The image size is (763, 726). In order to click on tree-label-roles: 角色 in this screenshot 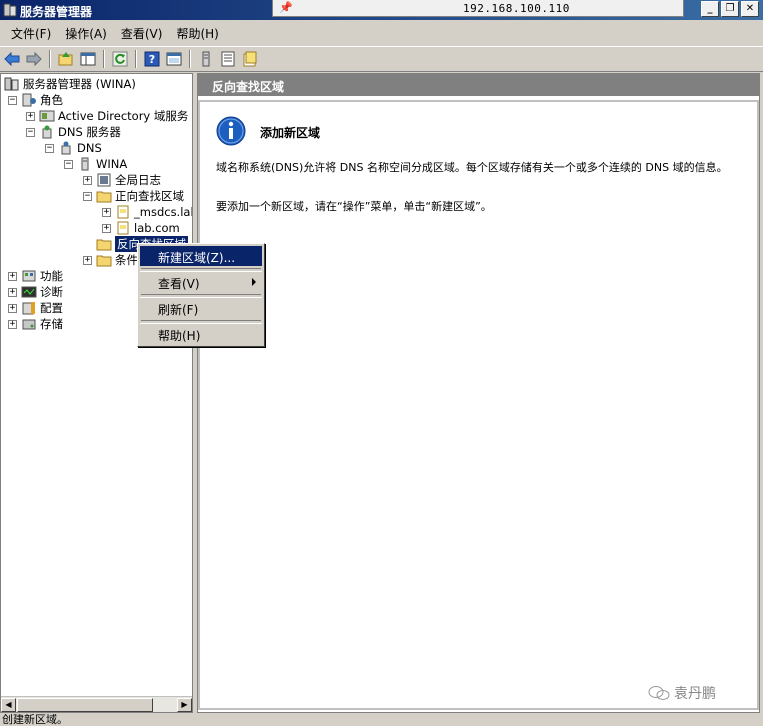, I will do `click(51, 100)`.